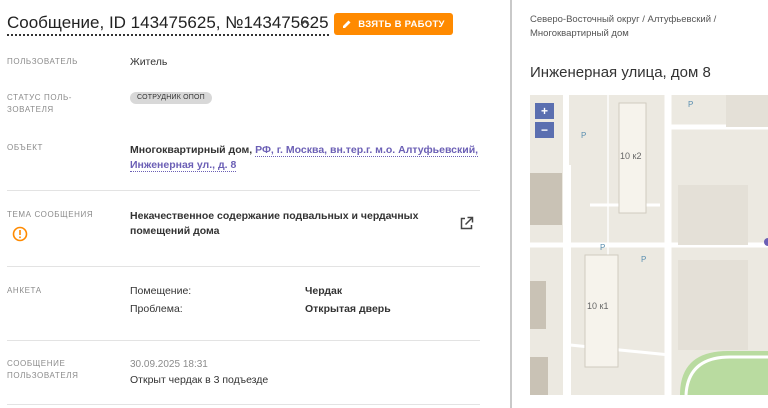  I want to click on status-badge: СОТРУДНИК ОПОП, so click(171, 98).